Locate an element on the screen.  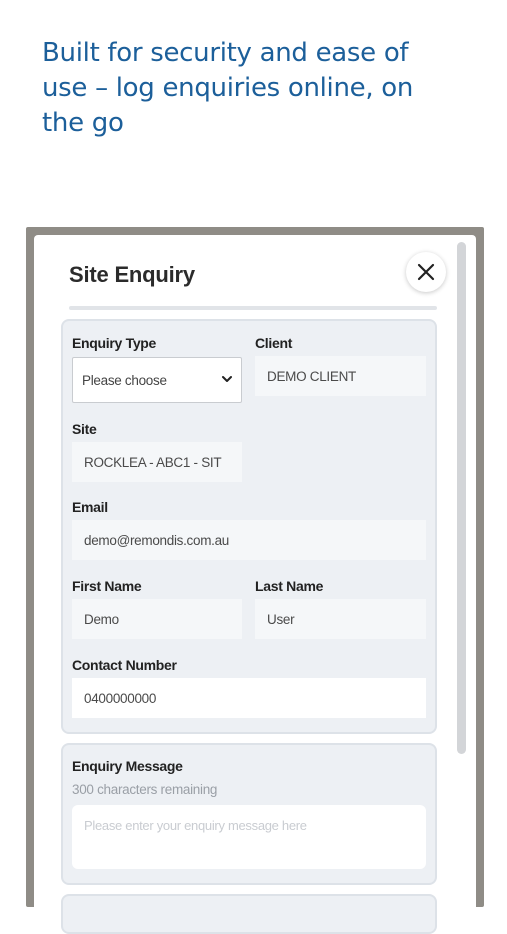
enquiry-type-select: Please choose is located at coordinates (157, 380).